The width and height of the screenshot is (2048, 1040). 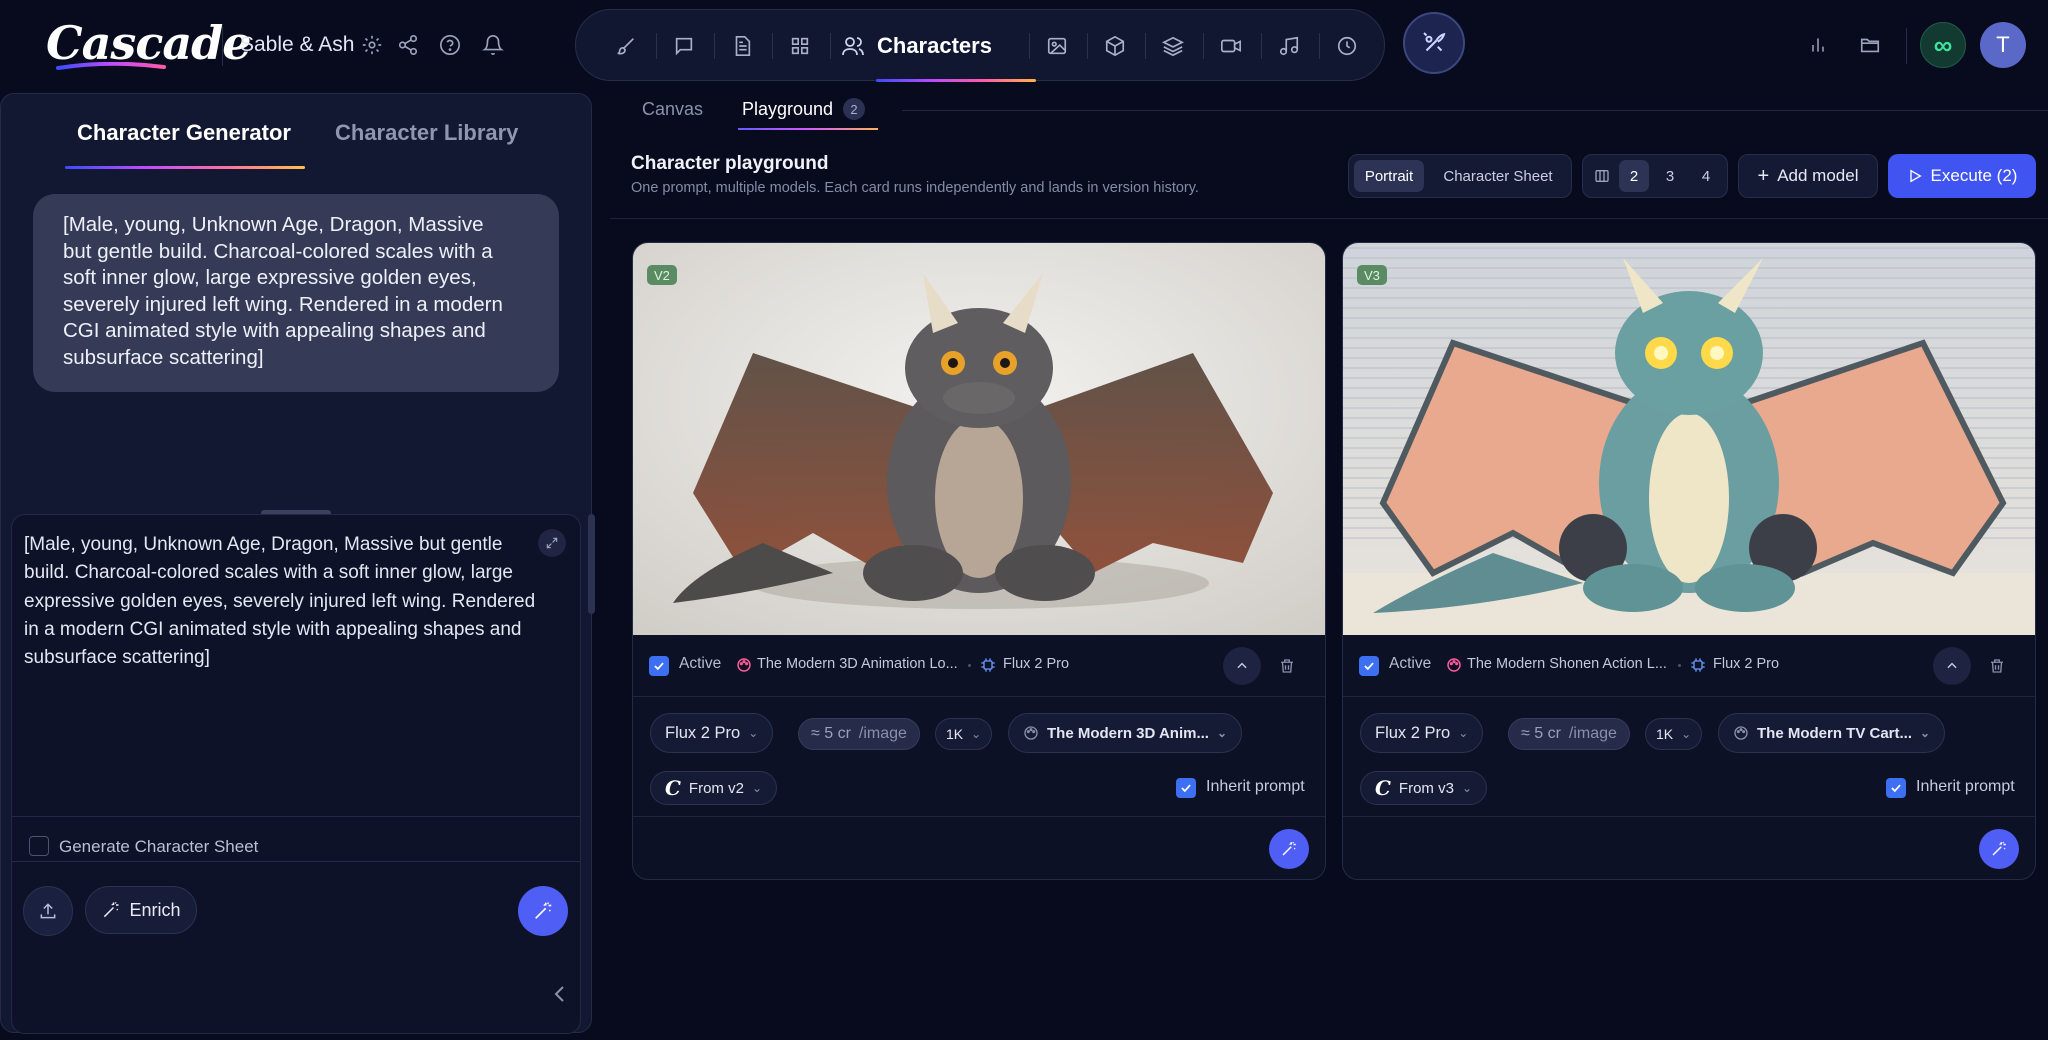 What do you see at coordinates (493, 45) in the screenshot?
I see `bell-icon` at bounding box center [493, 45].